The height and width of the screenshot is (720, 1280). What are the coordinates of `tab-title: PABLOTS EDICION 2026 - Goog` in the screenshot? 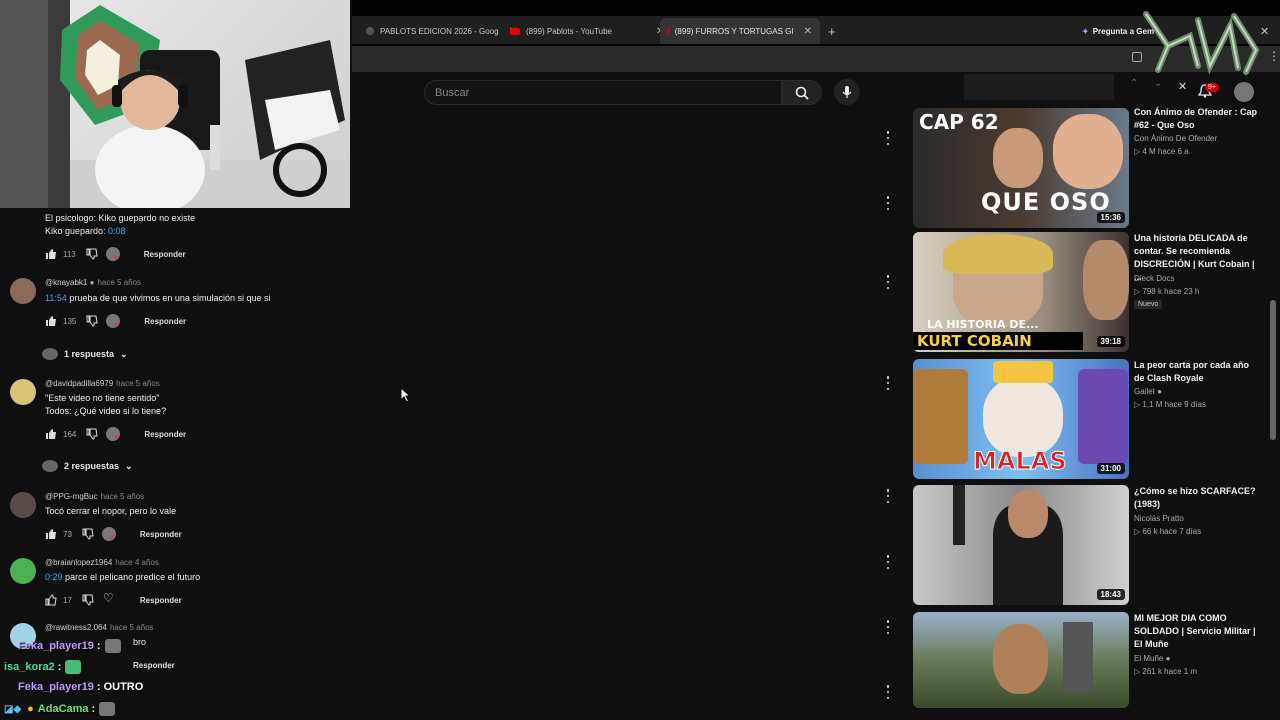 It's located at (439, 31).